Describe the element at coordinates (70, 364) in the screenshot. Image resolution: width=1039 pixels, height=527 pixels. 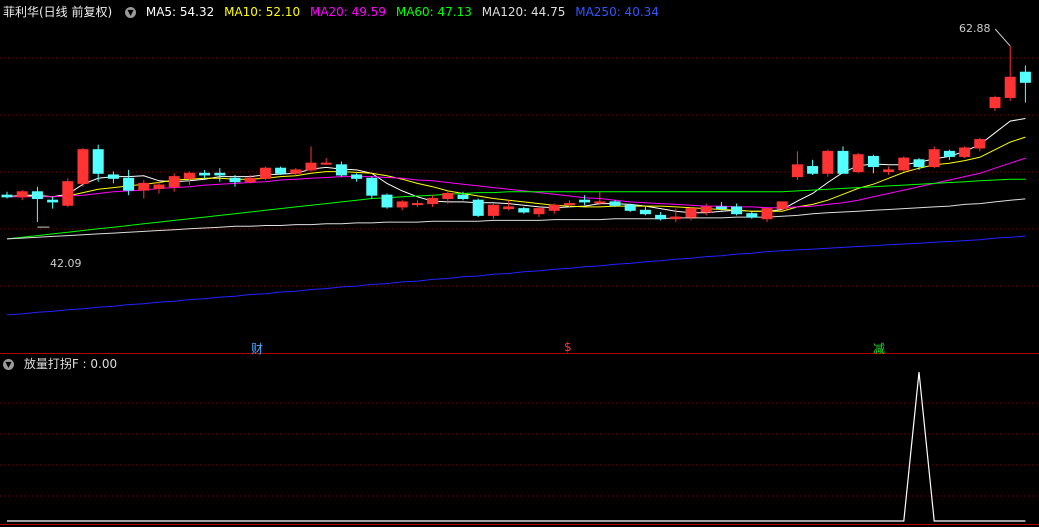
I see `indicator-label: 放量打拐F : 0.00` at that location.